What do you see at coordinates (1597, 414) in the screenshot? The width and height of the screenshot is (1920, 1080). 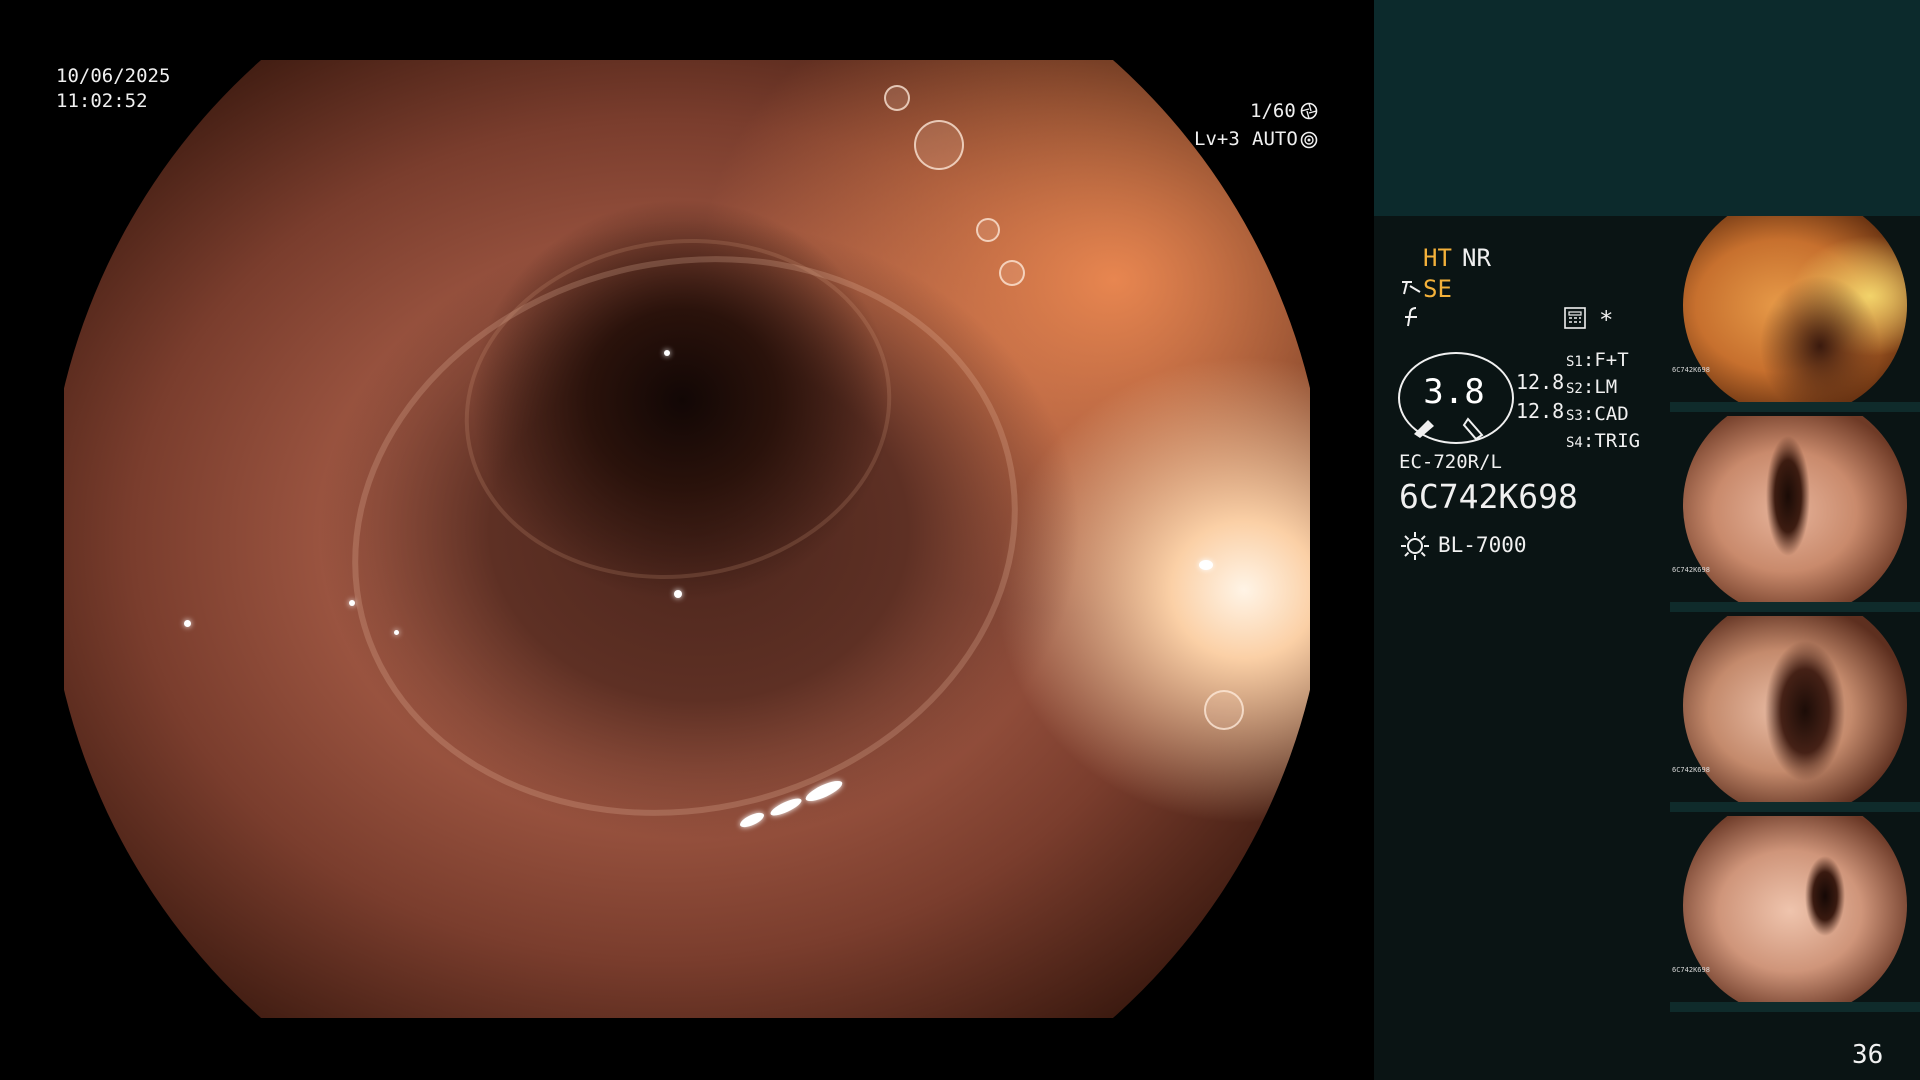 I see `switch-row: S3:CAD` at bounding box center [1597, 414].